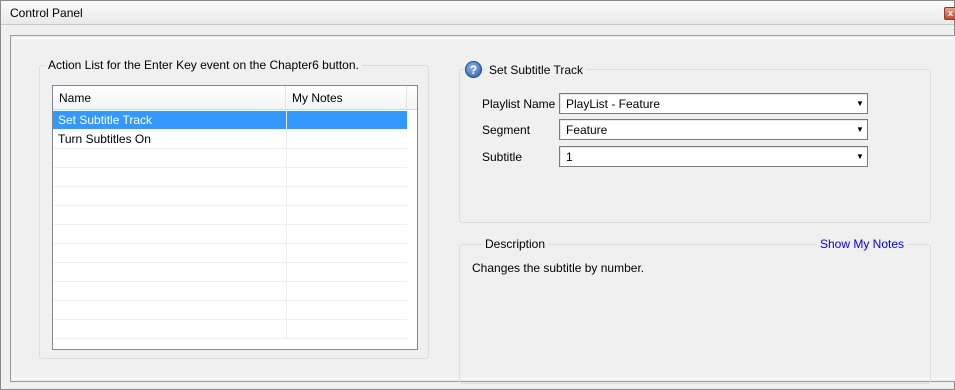 This screenshot has height=390, width=955. I want to click on segment-label: Segment, so click(506, 130).